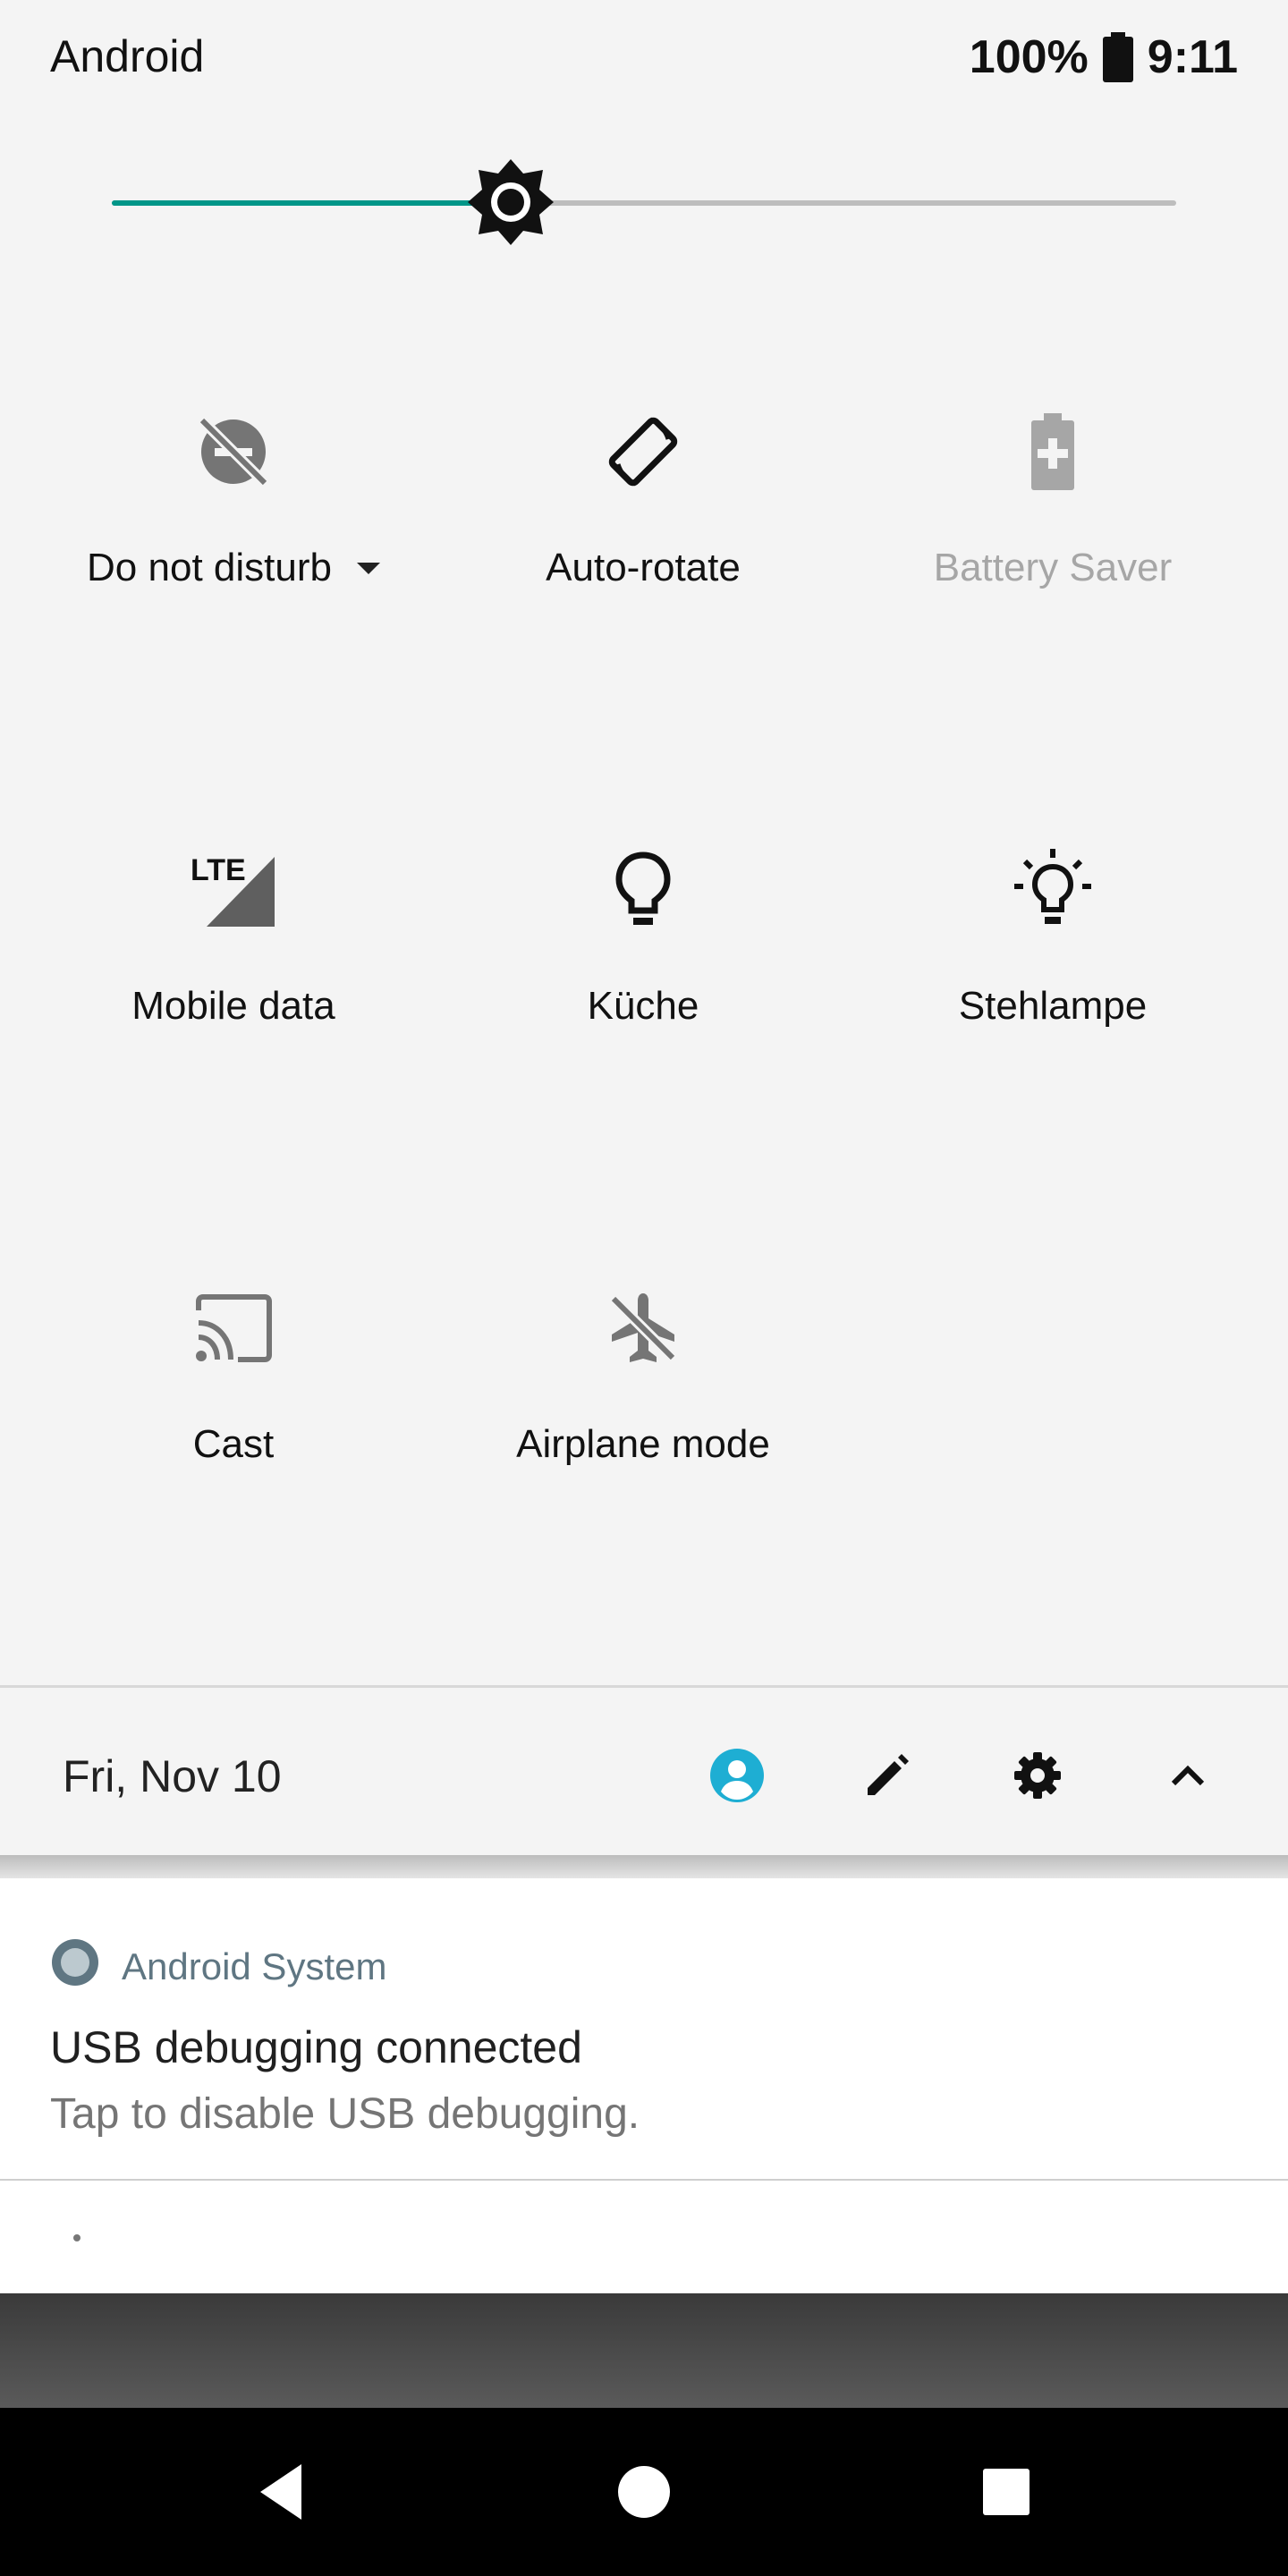  I want to click on carrier-name: Android, so click(127, 56).